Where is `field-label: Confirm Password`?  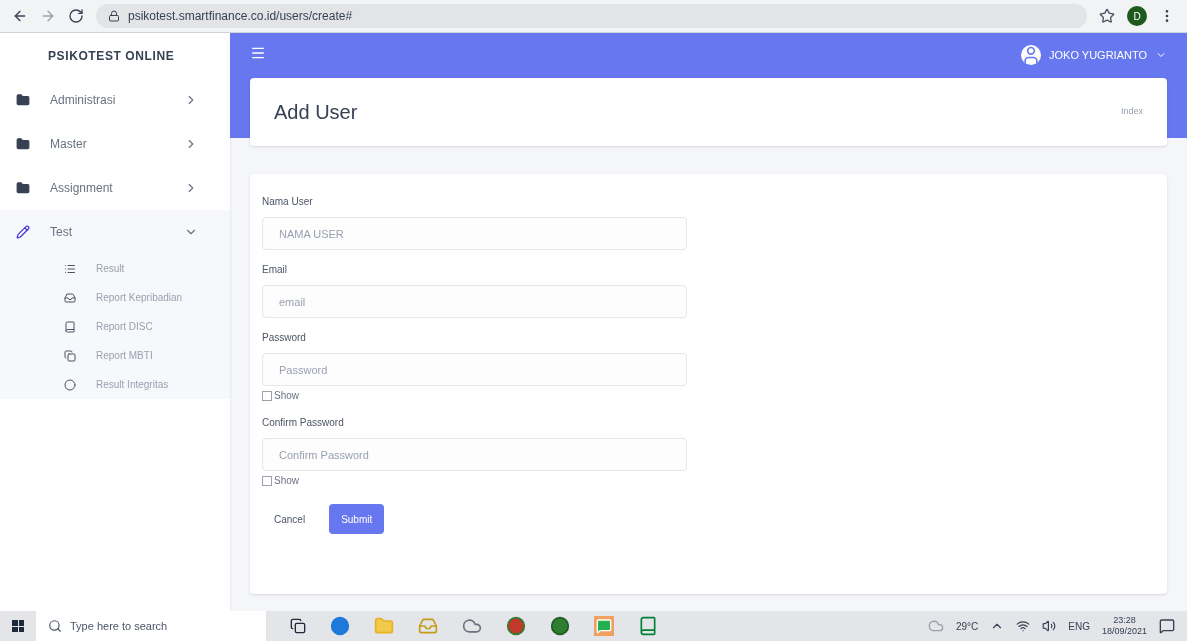 field-label: Confirm Password is located at coordinates (303, 423).